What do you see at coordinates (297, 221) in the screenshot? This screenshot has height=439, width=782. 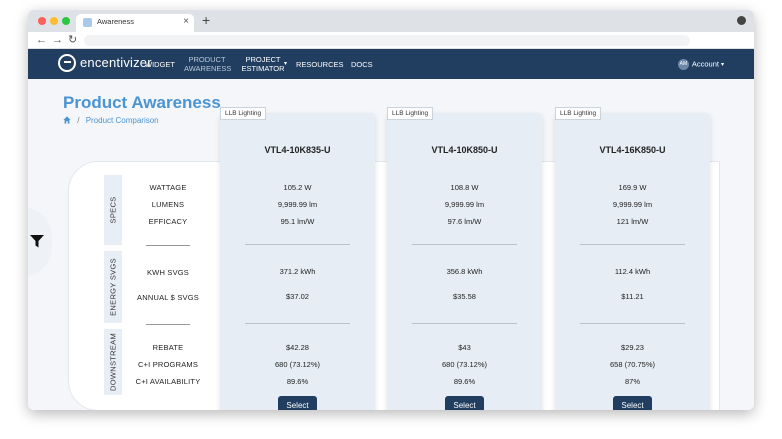 I see `efficacy-value: 95.1 lm/W` at bounding box center [297, 221].